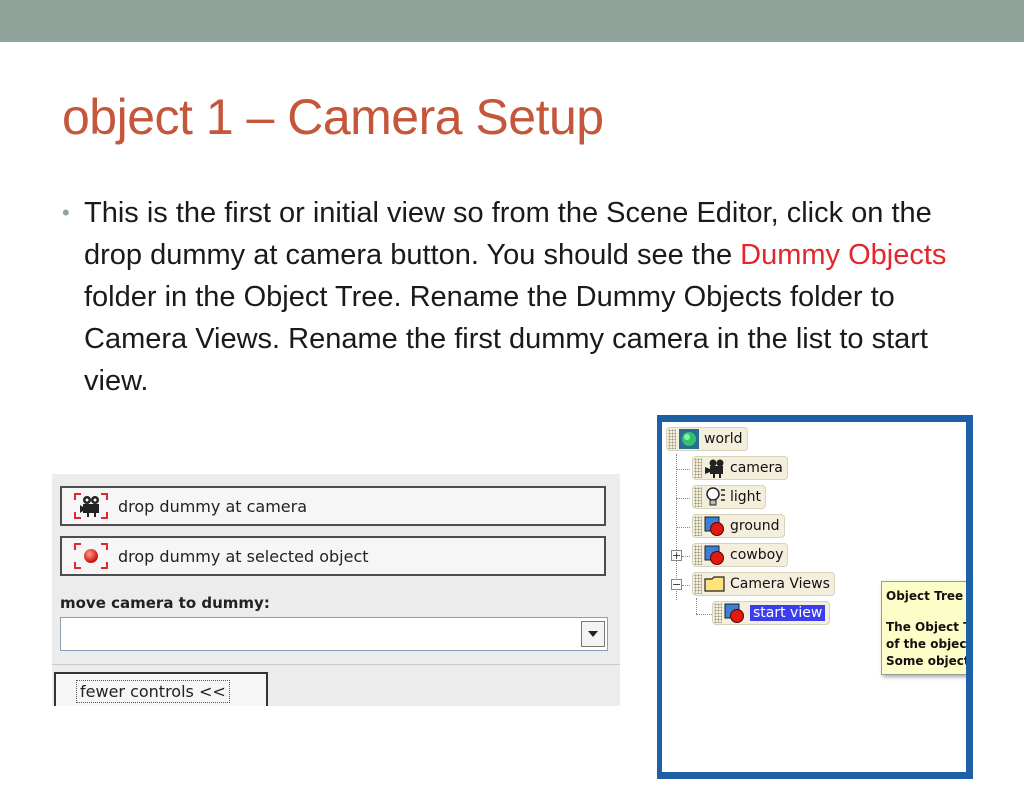 The height and width of the screenshot is (791, 1024). Describe the element at coordinates (788, 613) in the screenshot. I see `tree-node-label-selected: start view` at that location.